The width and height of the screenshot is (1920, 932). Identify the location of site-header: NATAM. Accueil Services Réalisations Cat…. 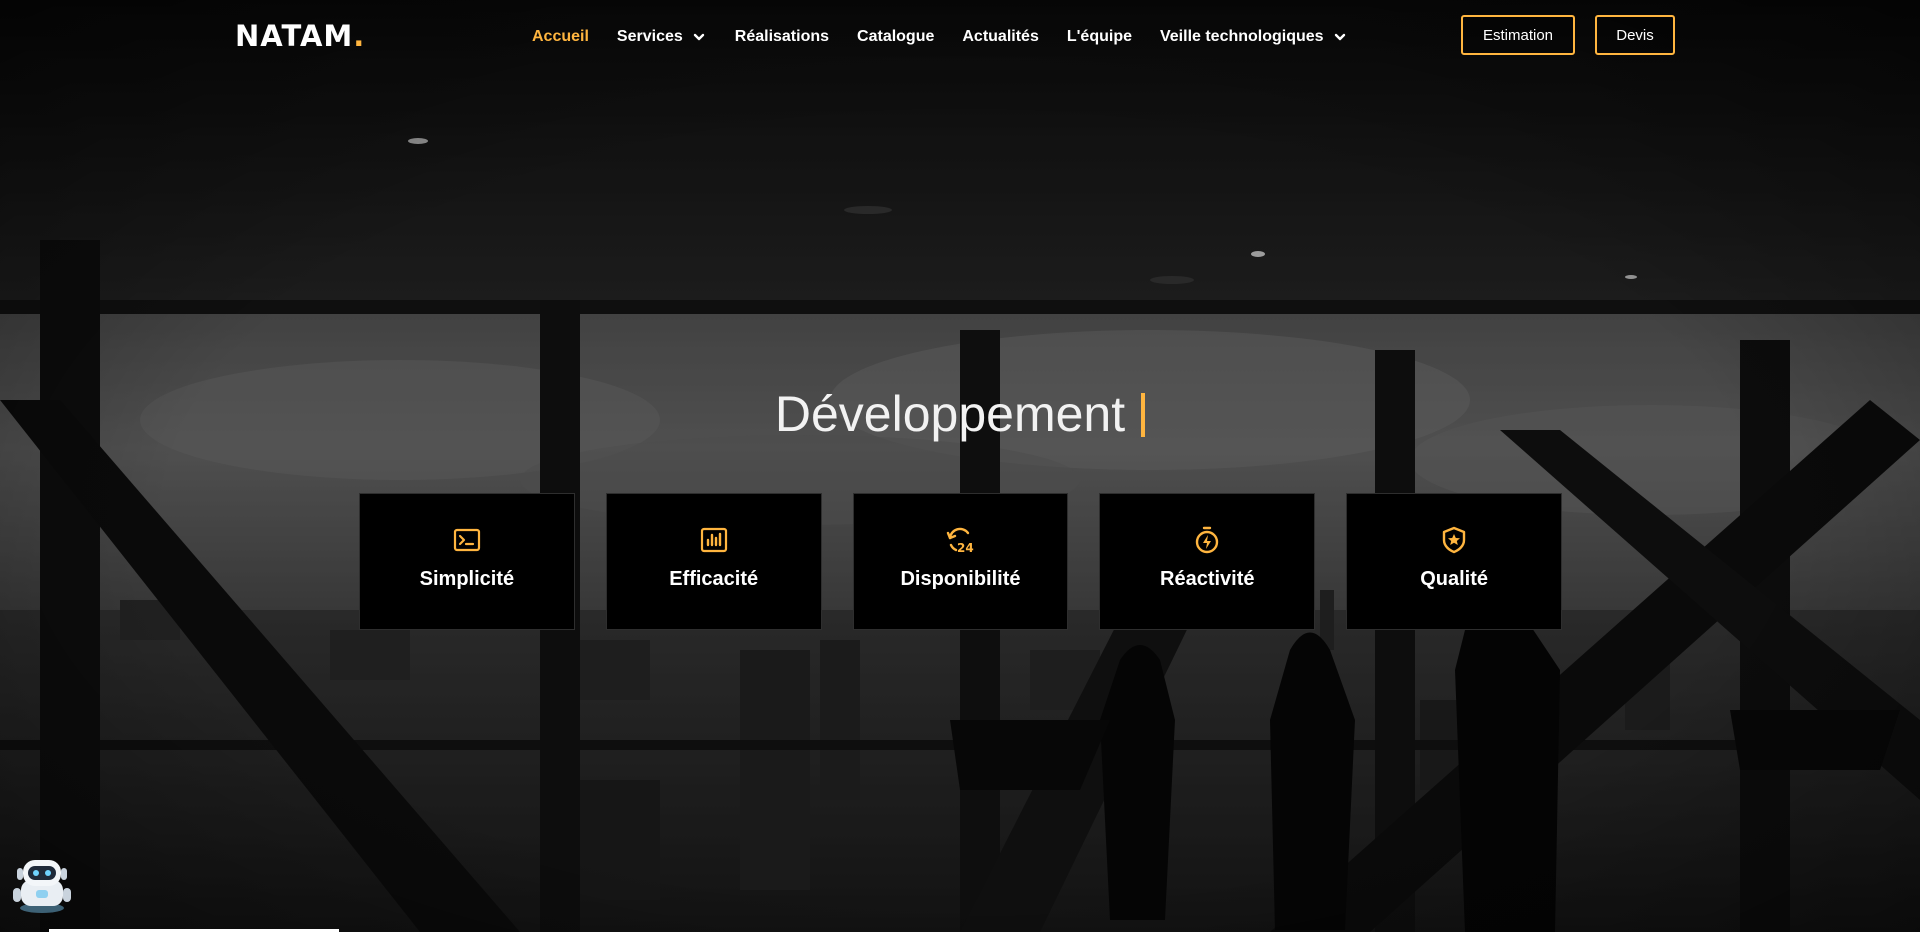
(960, 37).